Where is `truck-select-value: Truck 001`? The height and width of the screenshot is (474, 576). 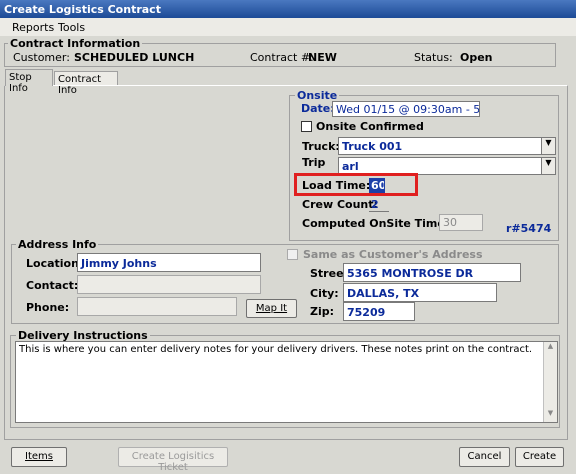 truck-select-value: Truck 001 is located at coordinates (372, 146).